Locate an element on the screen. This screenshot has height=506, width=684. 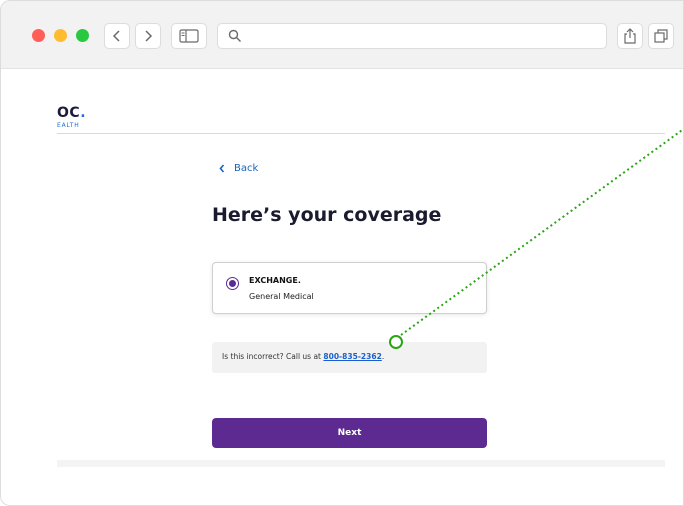
logo-mark-text: OC is located at coordinates (69, 113).